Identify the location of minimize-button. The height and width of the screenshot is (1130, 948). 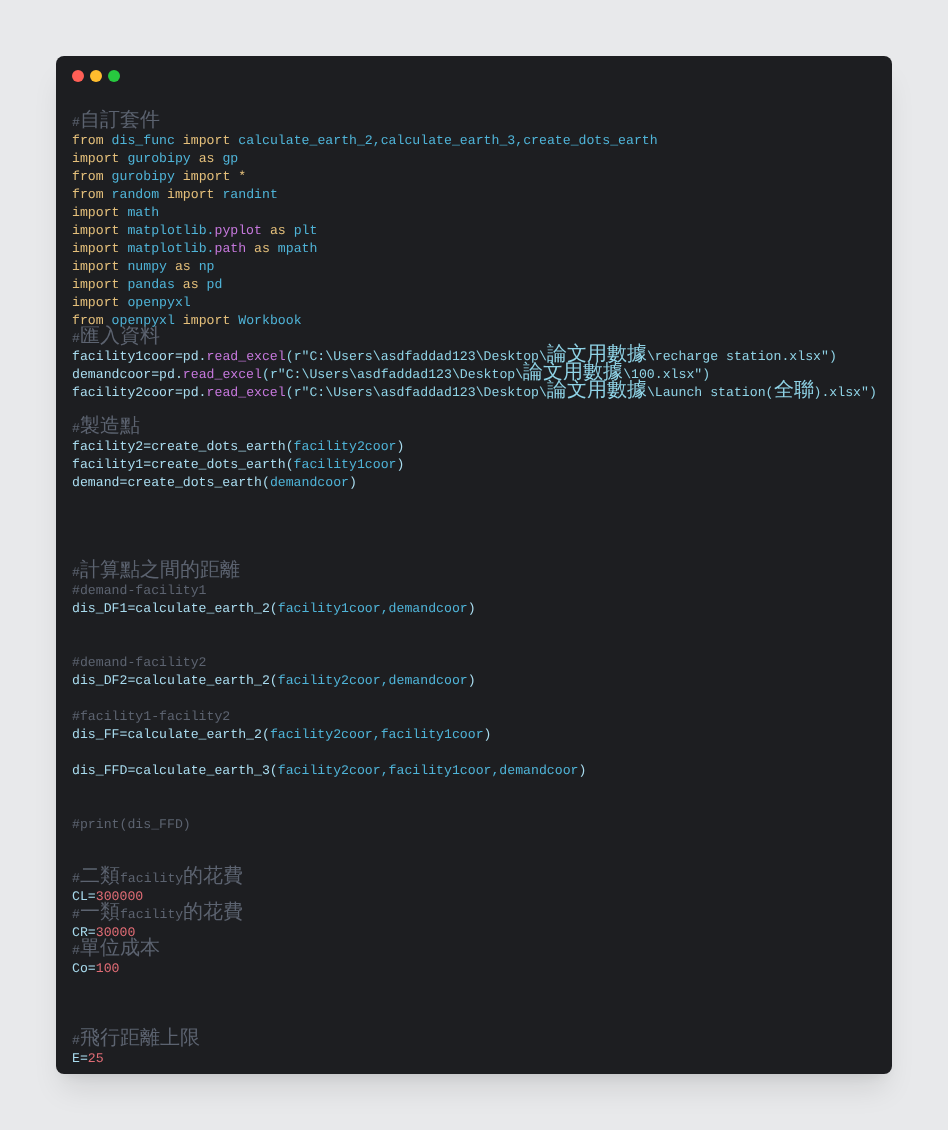
(96, 76).